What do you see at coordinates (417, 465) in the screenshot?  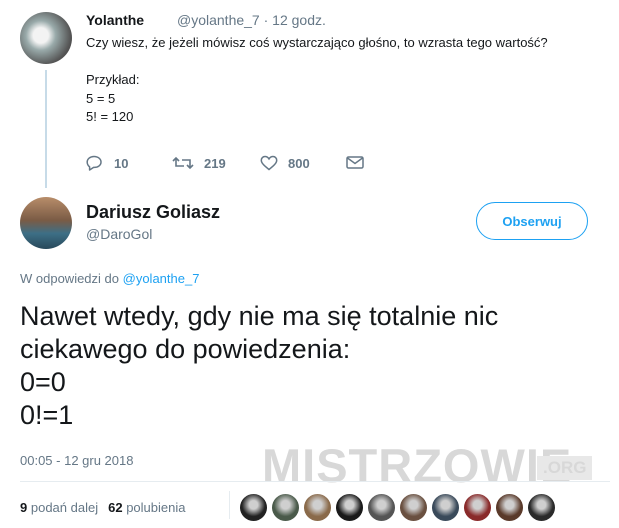 I see `watermark: MISTRZOWIE` at bounding box center [417, 465].